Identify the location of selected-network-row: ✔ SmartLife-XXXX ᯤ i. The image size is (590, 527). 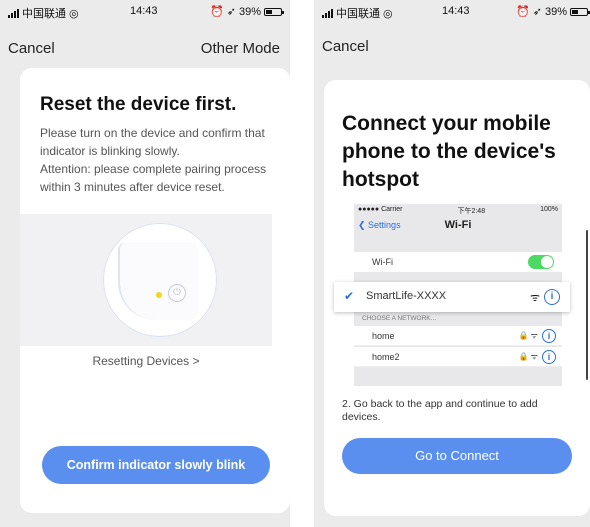
(452, 297).